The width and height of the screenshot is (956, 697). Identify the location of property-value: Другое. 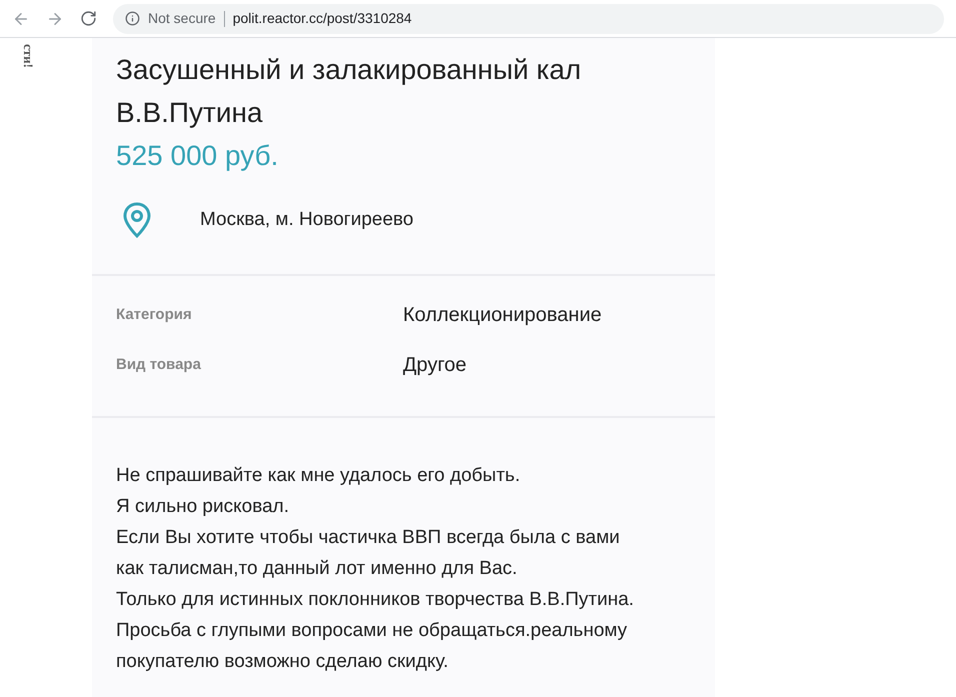
(435, 365).